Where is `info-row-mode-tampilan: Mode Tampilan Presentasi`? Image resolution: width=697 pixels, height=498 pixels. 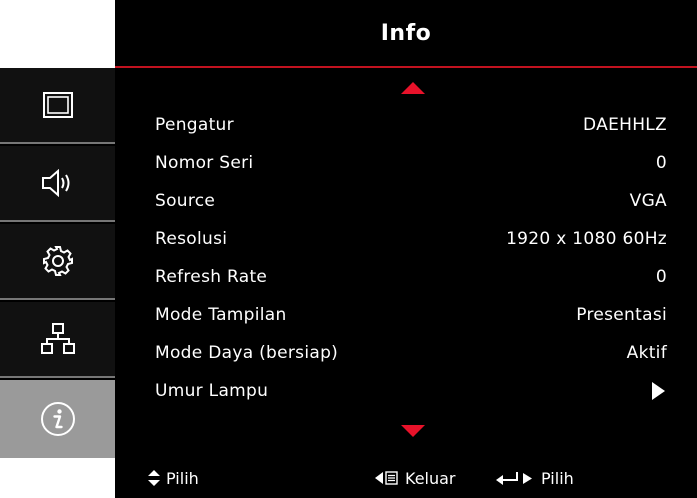
info-row-mode-tampilan: Mode Tampilan Presentasi is located at coordinates (411, 315).